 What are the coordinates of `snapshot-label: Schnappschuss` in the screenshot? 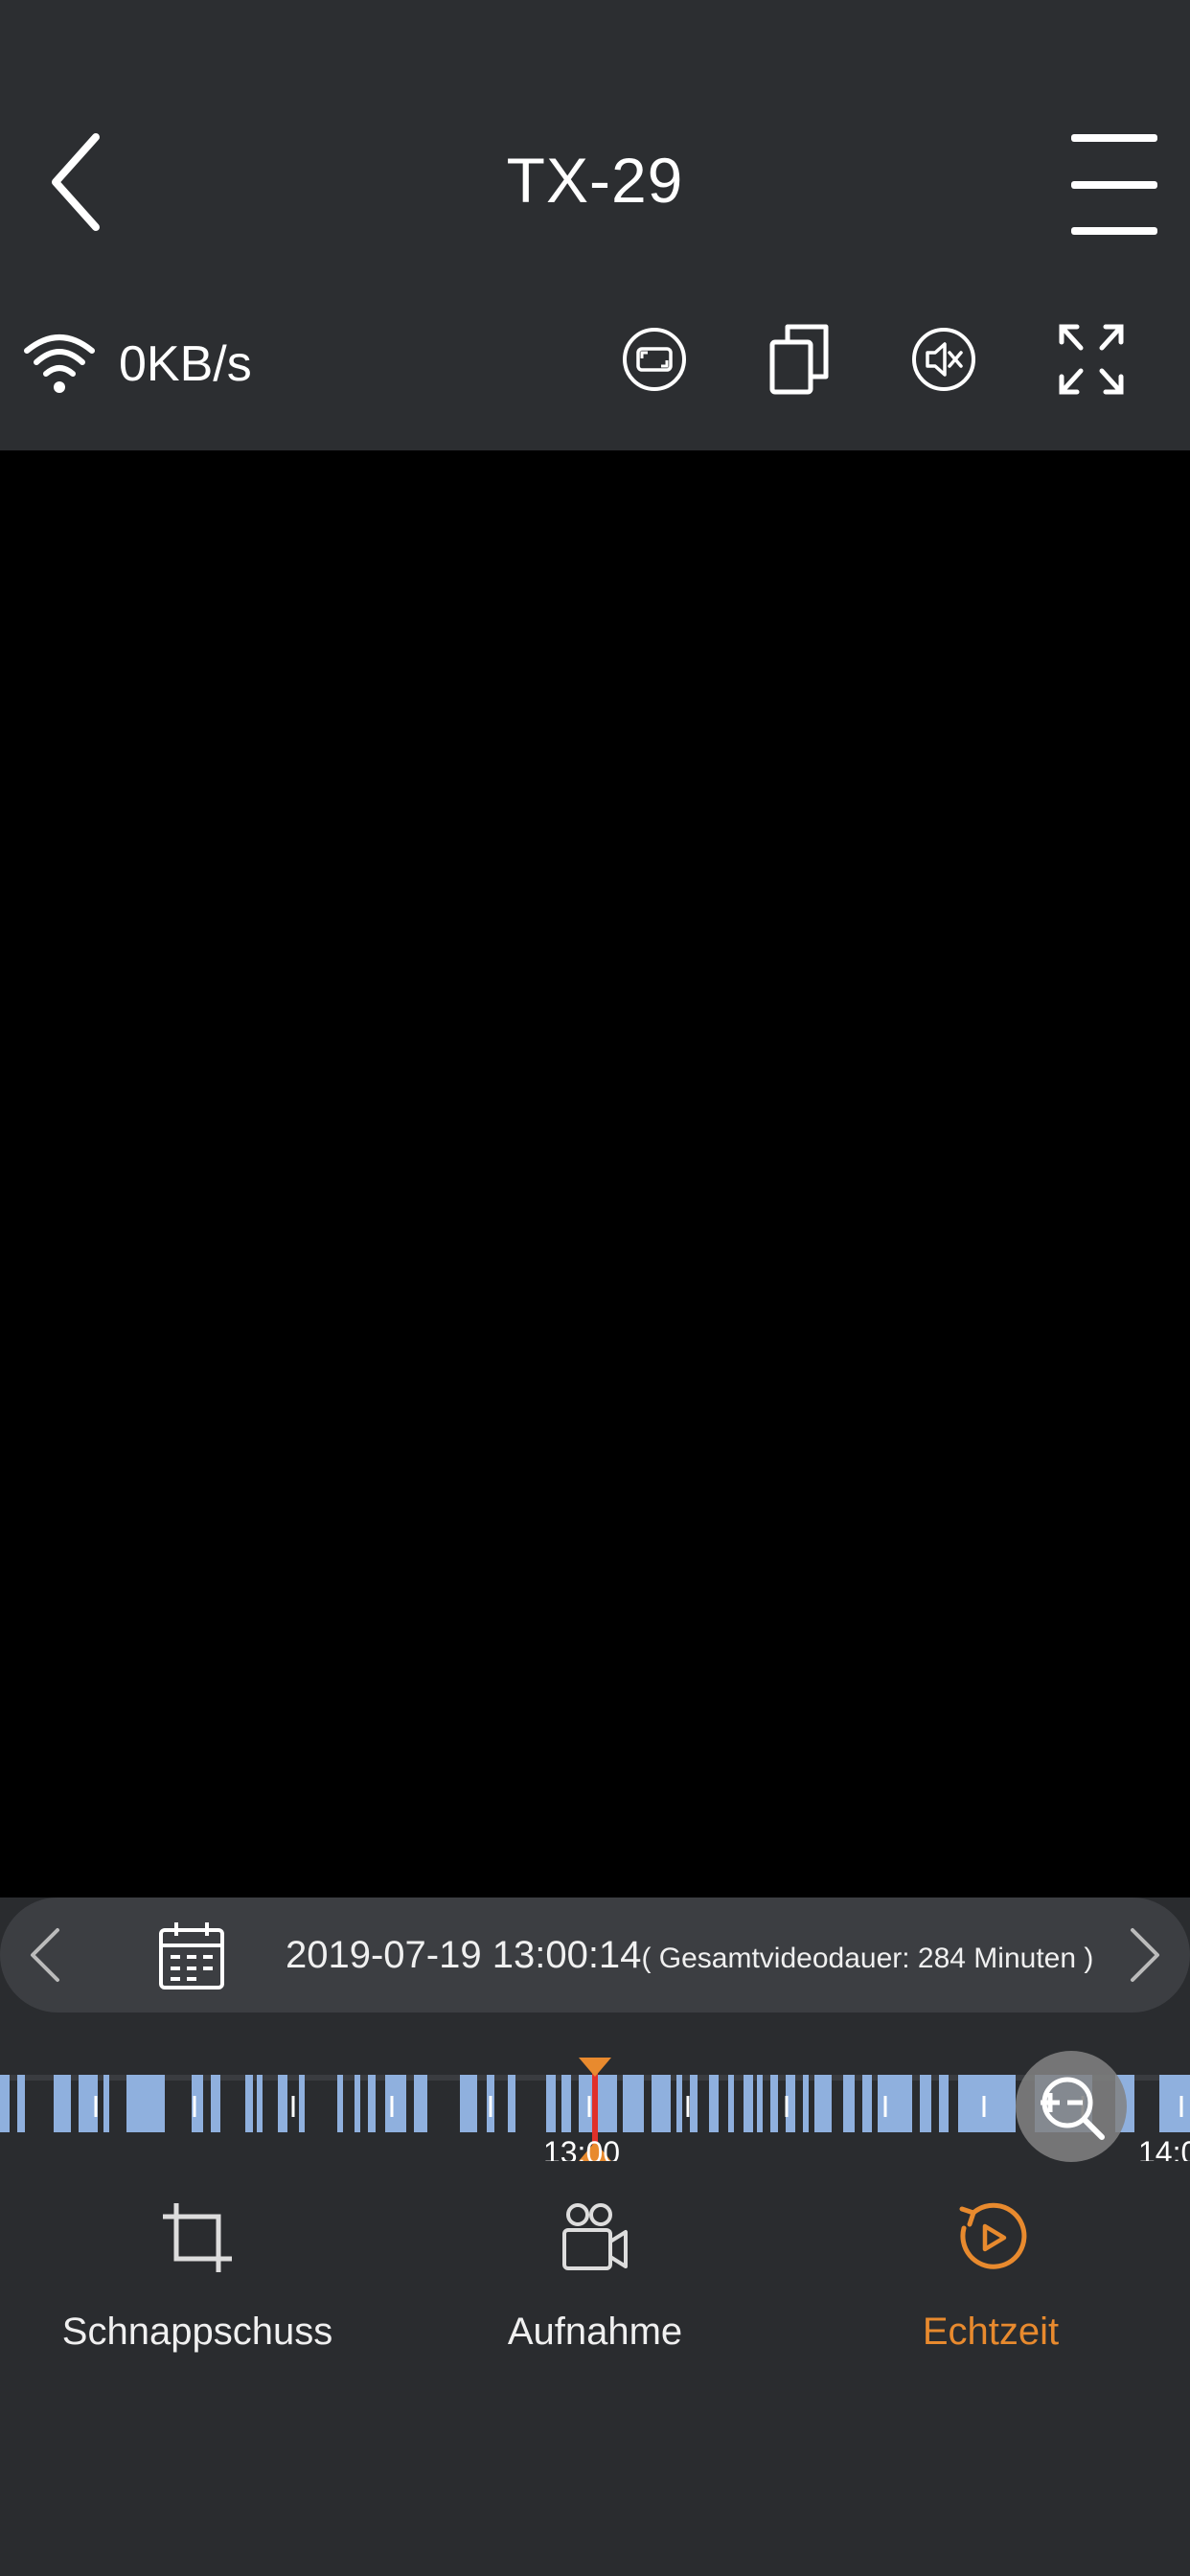 It's located at (197, 2332).